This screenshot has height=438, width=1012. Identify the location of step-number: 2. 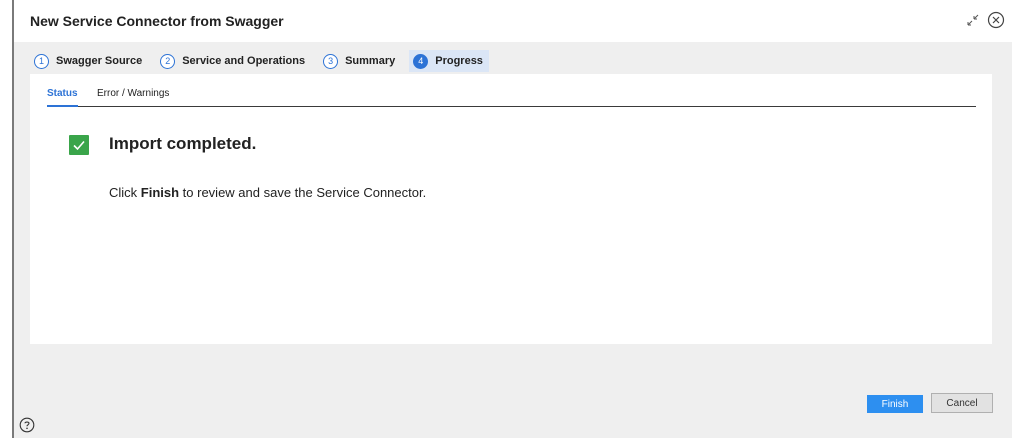
(168, 61).